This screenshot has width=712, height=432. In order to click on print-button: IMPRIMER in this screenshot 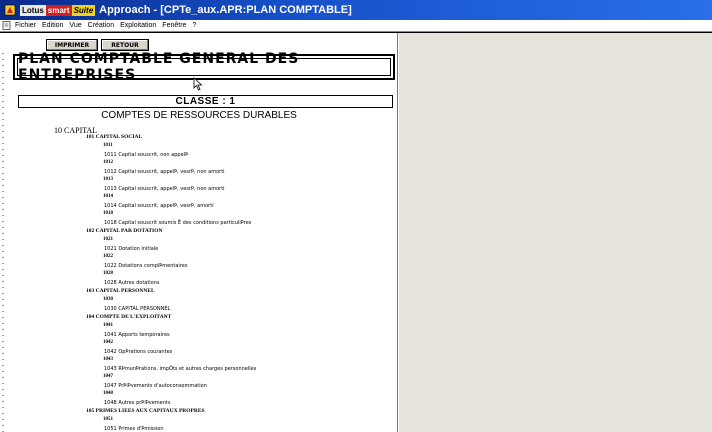, I will do `click(72, 45)`.